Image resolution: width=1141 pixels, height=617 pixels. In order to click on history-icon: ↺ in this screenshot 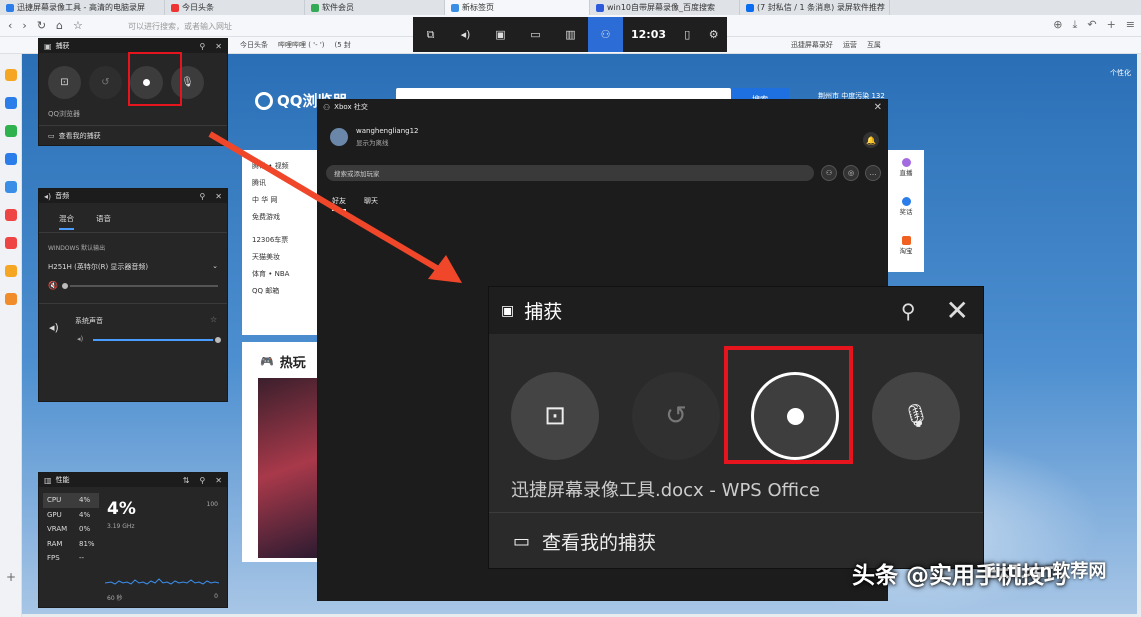, I will do `click(676, 416)`.